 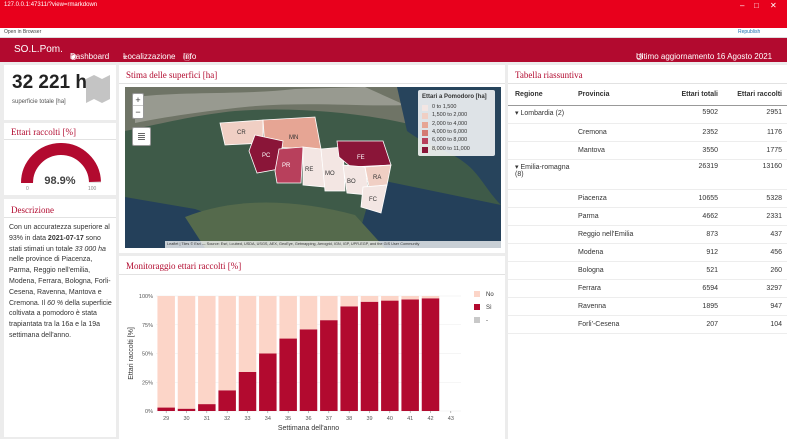 I want to click on legend-swatch-Sì, so click(x=477, y=307).